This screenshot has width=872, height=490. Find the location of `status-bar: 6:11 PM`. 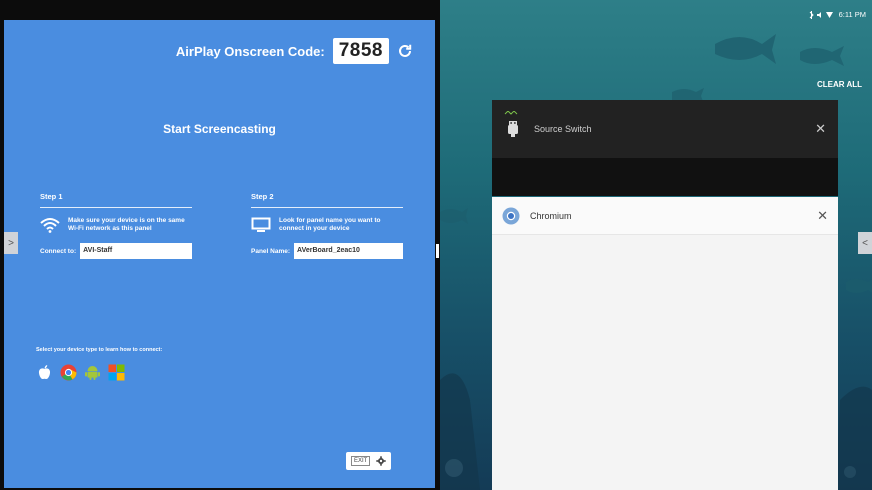

status-bar: 6:11 PM is located at coordinates (837, 14).